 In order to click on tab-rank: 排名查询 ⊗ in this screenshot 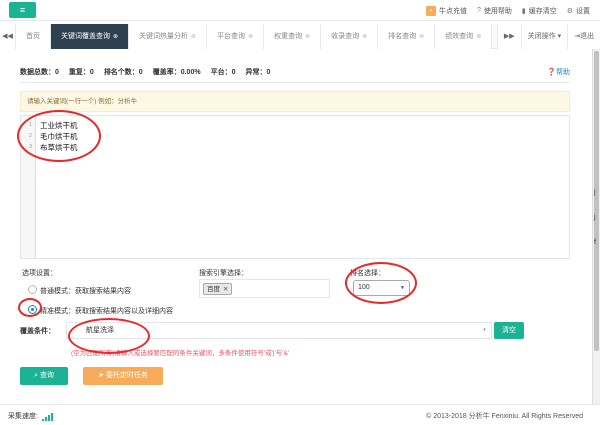, I will do `click(407, 36)`.